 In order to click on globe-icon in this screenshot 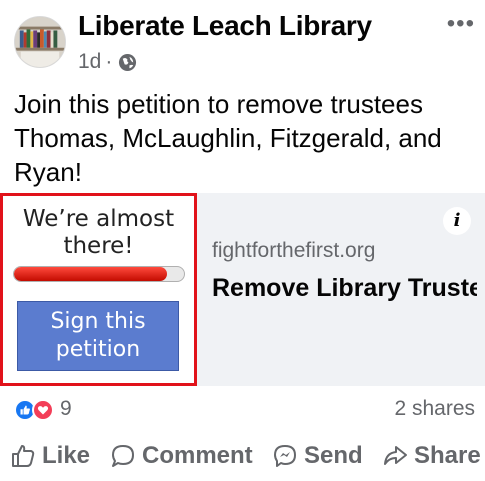, I will do `click(128, 62)`.